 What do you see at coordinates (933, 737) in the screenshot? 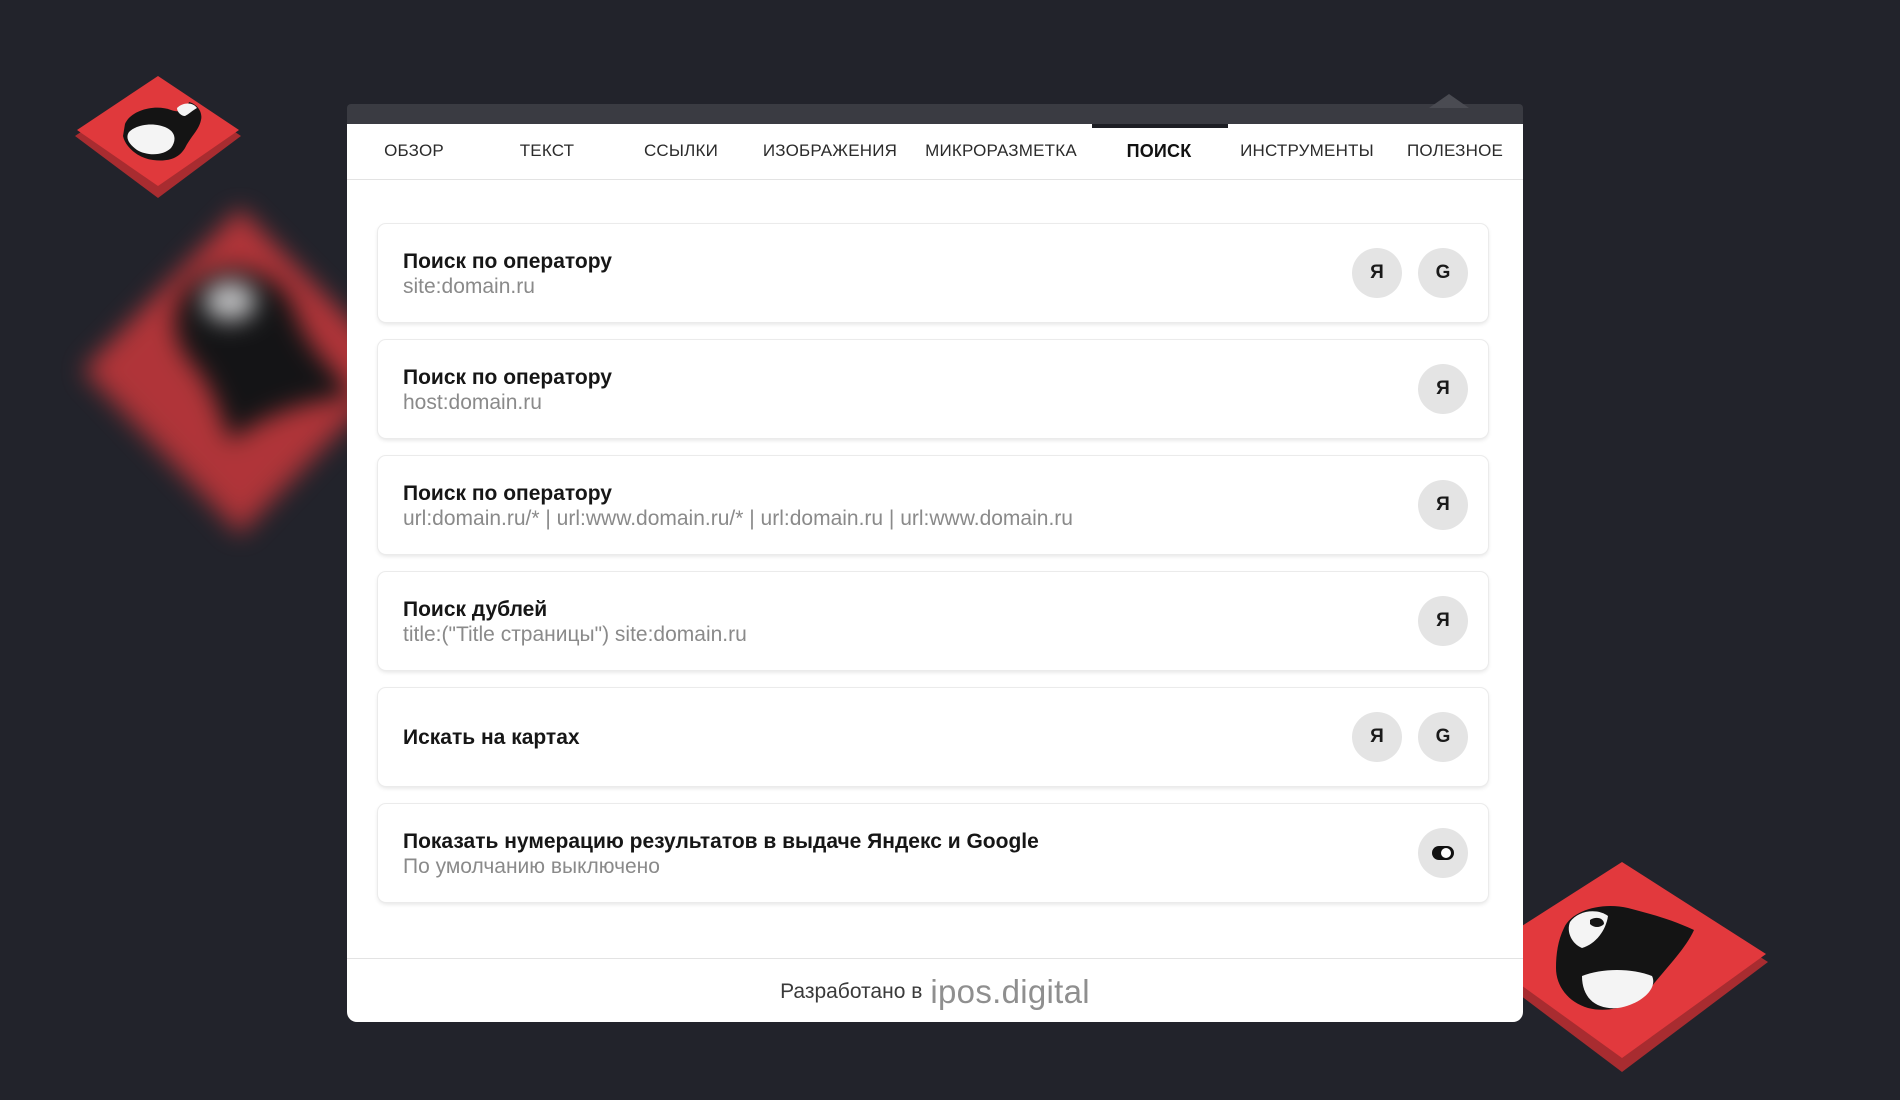
I see `maps-search-card: Искать на картах Я G` at bounding box center [933, 737].